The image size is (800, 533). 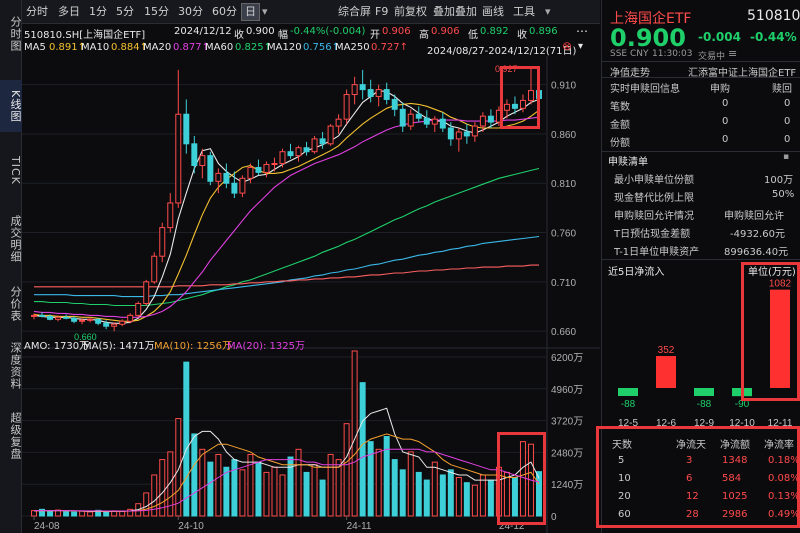 I want to click on days-cell: 20, so click(x=624, y=496).